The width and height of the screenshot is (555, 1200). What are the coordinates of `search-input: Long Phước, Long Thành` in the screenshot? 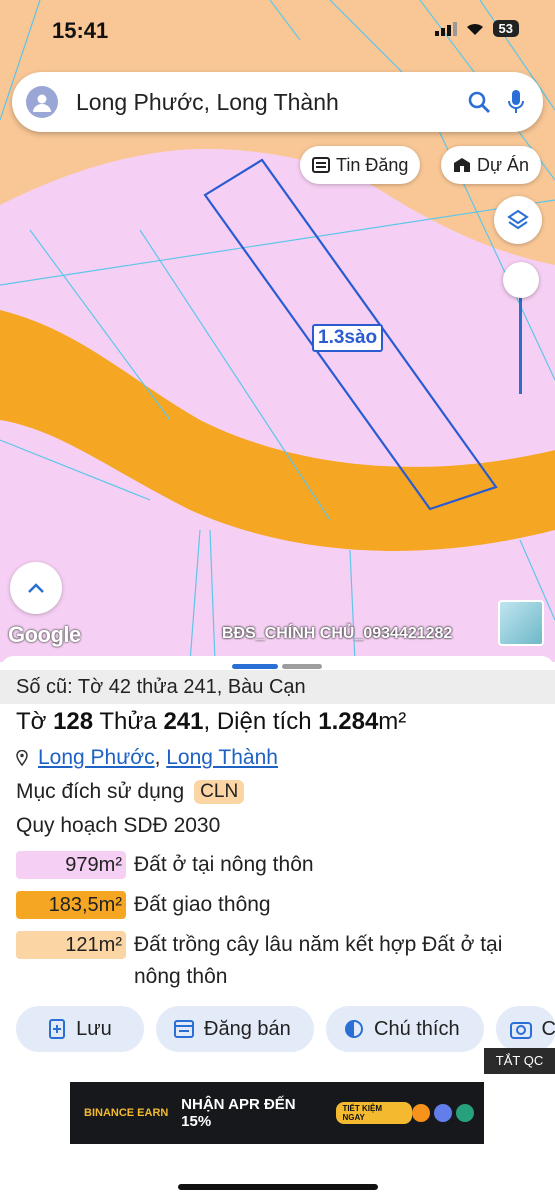 It's located at (271, 102).